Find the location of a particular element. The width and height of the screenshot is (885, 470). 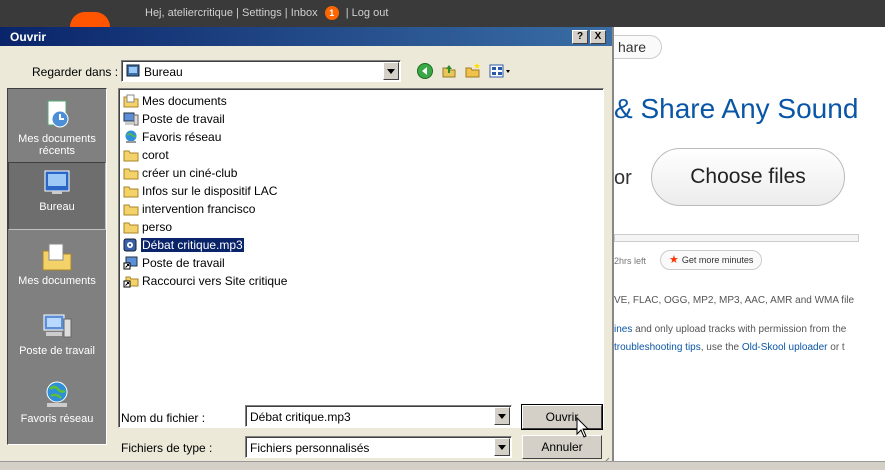

inbox-count-badge: 1 is located at coordinates (331, 13).